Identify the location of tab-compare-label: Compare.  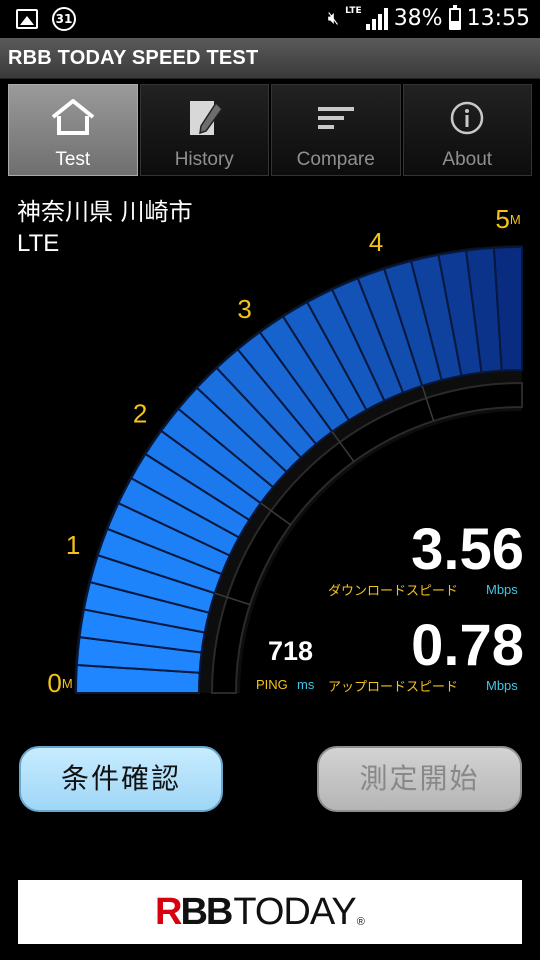
(335, 159).